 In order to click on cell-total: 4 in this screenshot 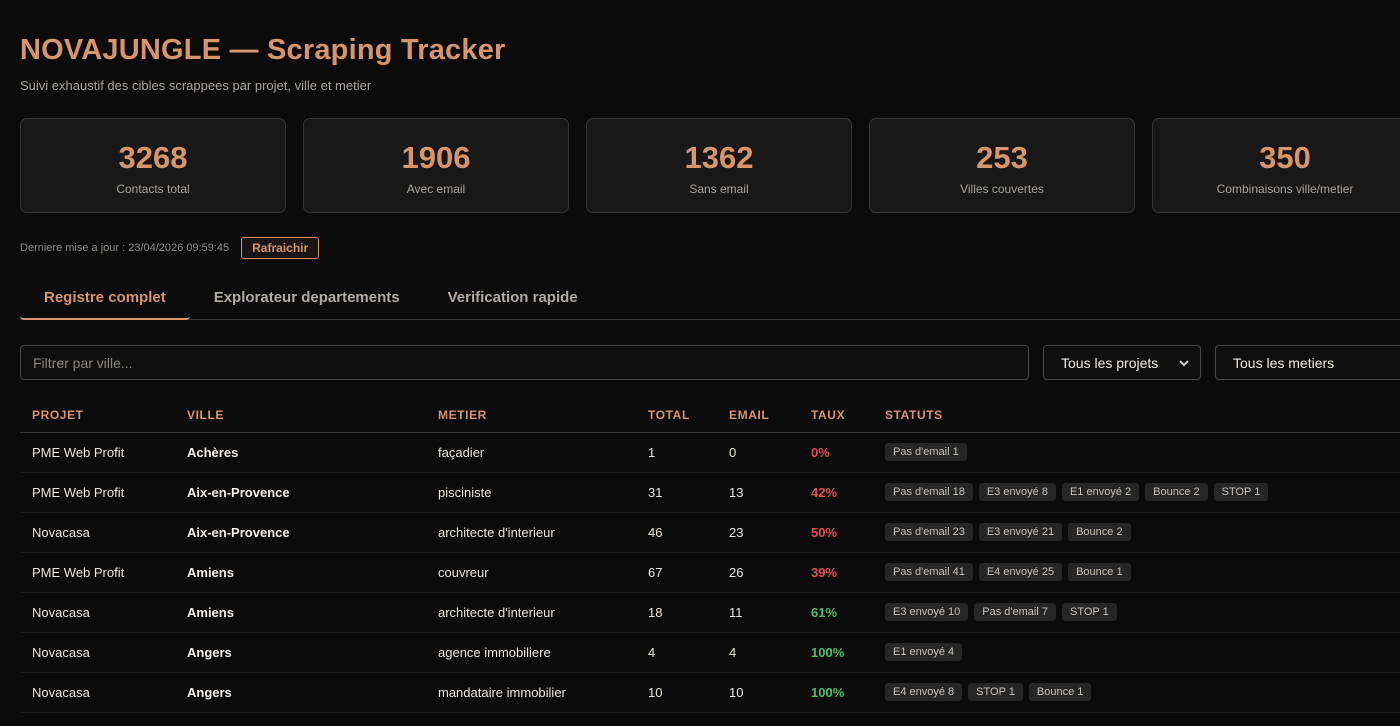, I will do `click(676, 652)`.